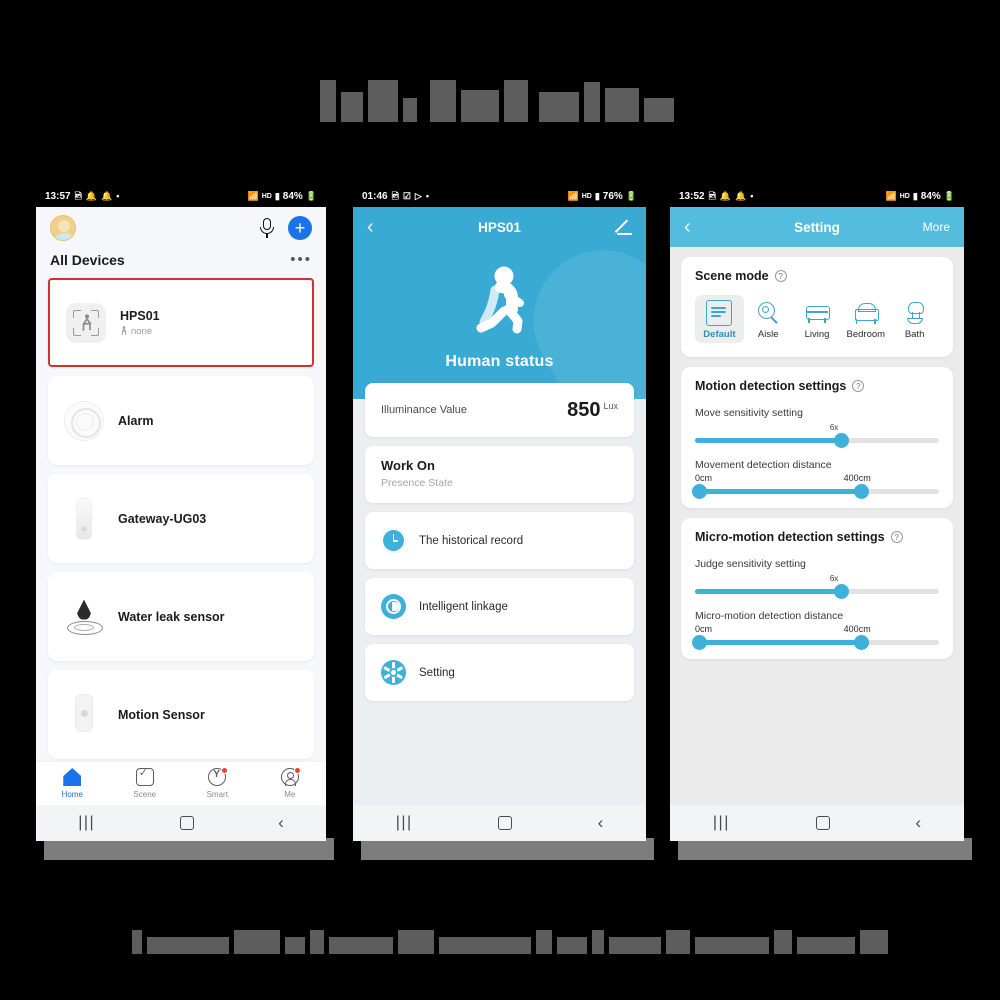 The image size is (1000, 1000). I want to click on presence-state-card: Work On Presence State, so click(499, 474).